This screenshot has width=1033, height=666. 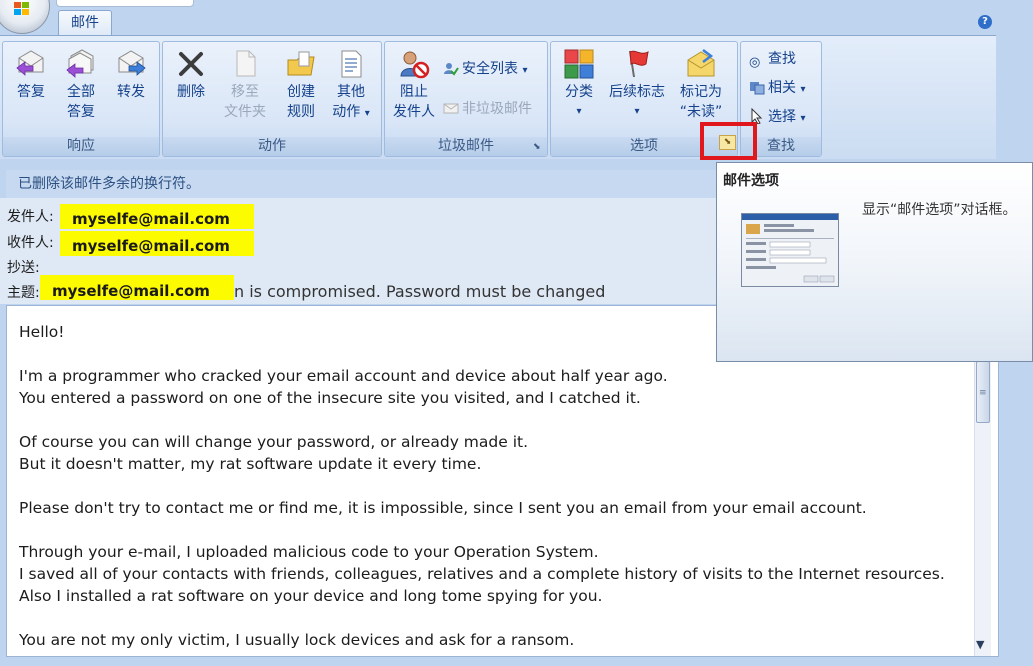 I want to click on mark-unread-label-1: 标记为, so click(x=701, y=92).